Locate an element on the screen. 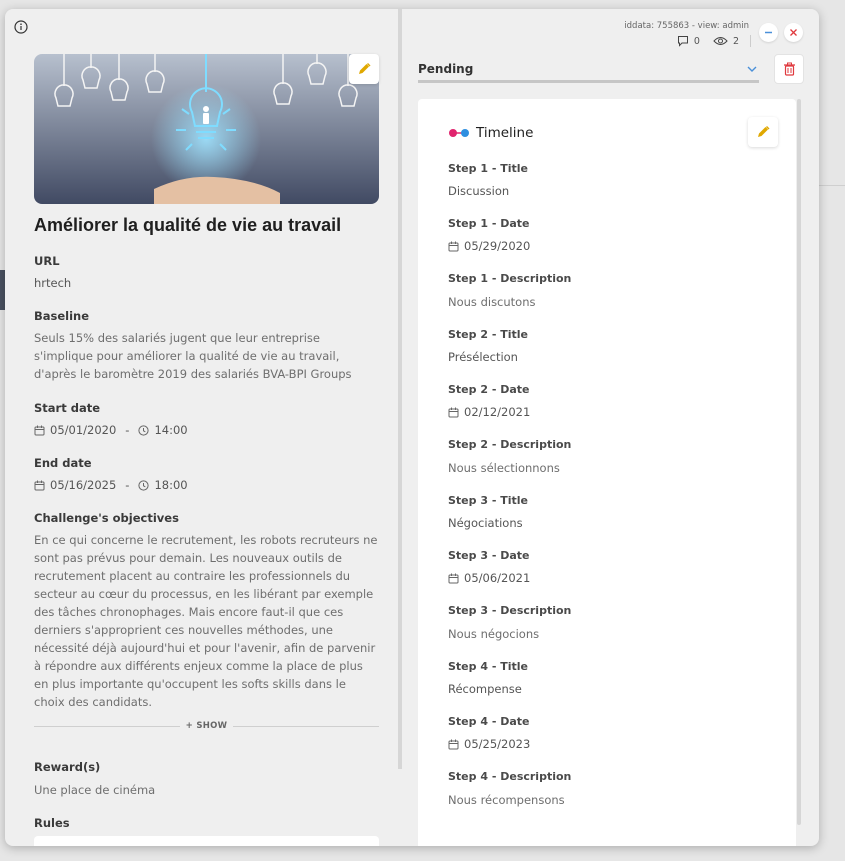 This screenshot has width=845, height=861. edit-timeline-button is located at coordinates (763, 132).